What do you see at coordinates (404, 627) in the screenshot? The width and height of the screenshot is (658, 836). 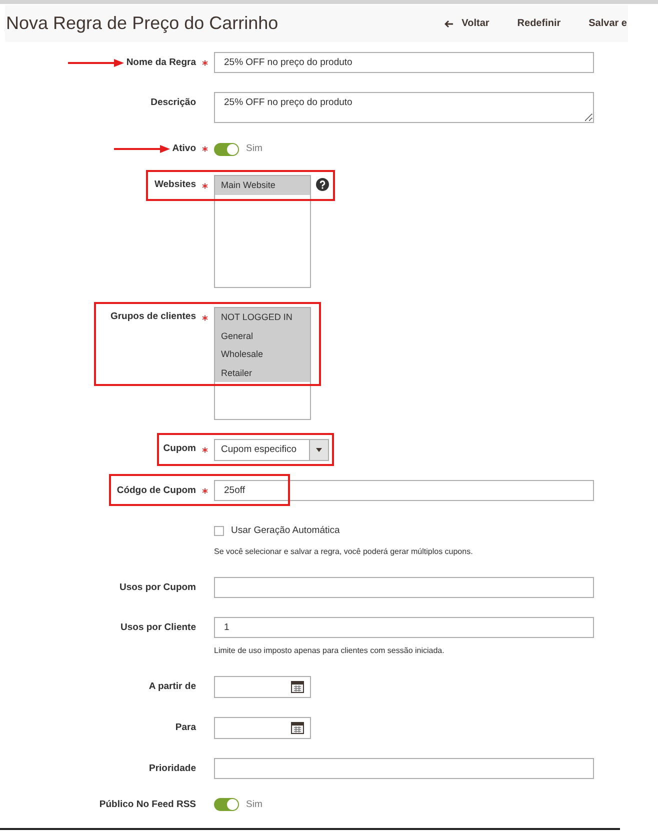 I see `text-field: 1` at bounding box center [404, 627].